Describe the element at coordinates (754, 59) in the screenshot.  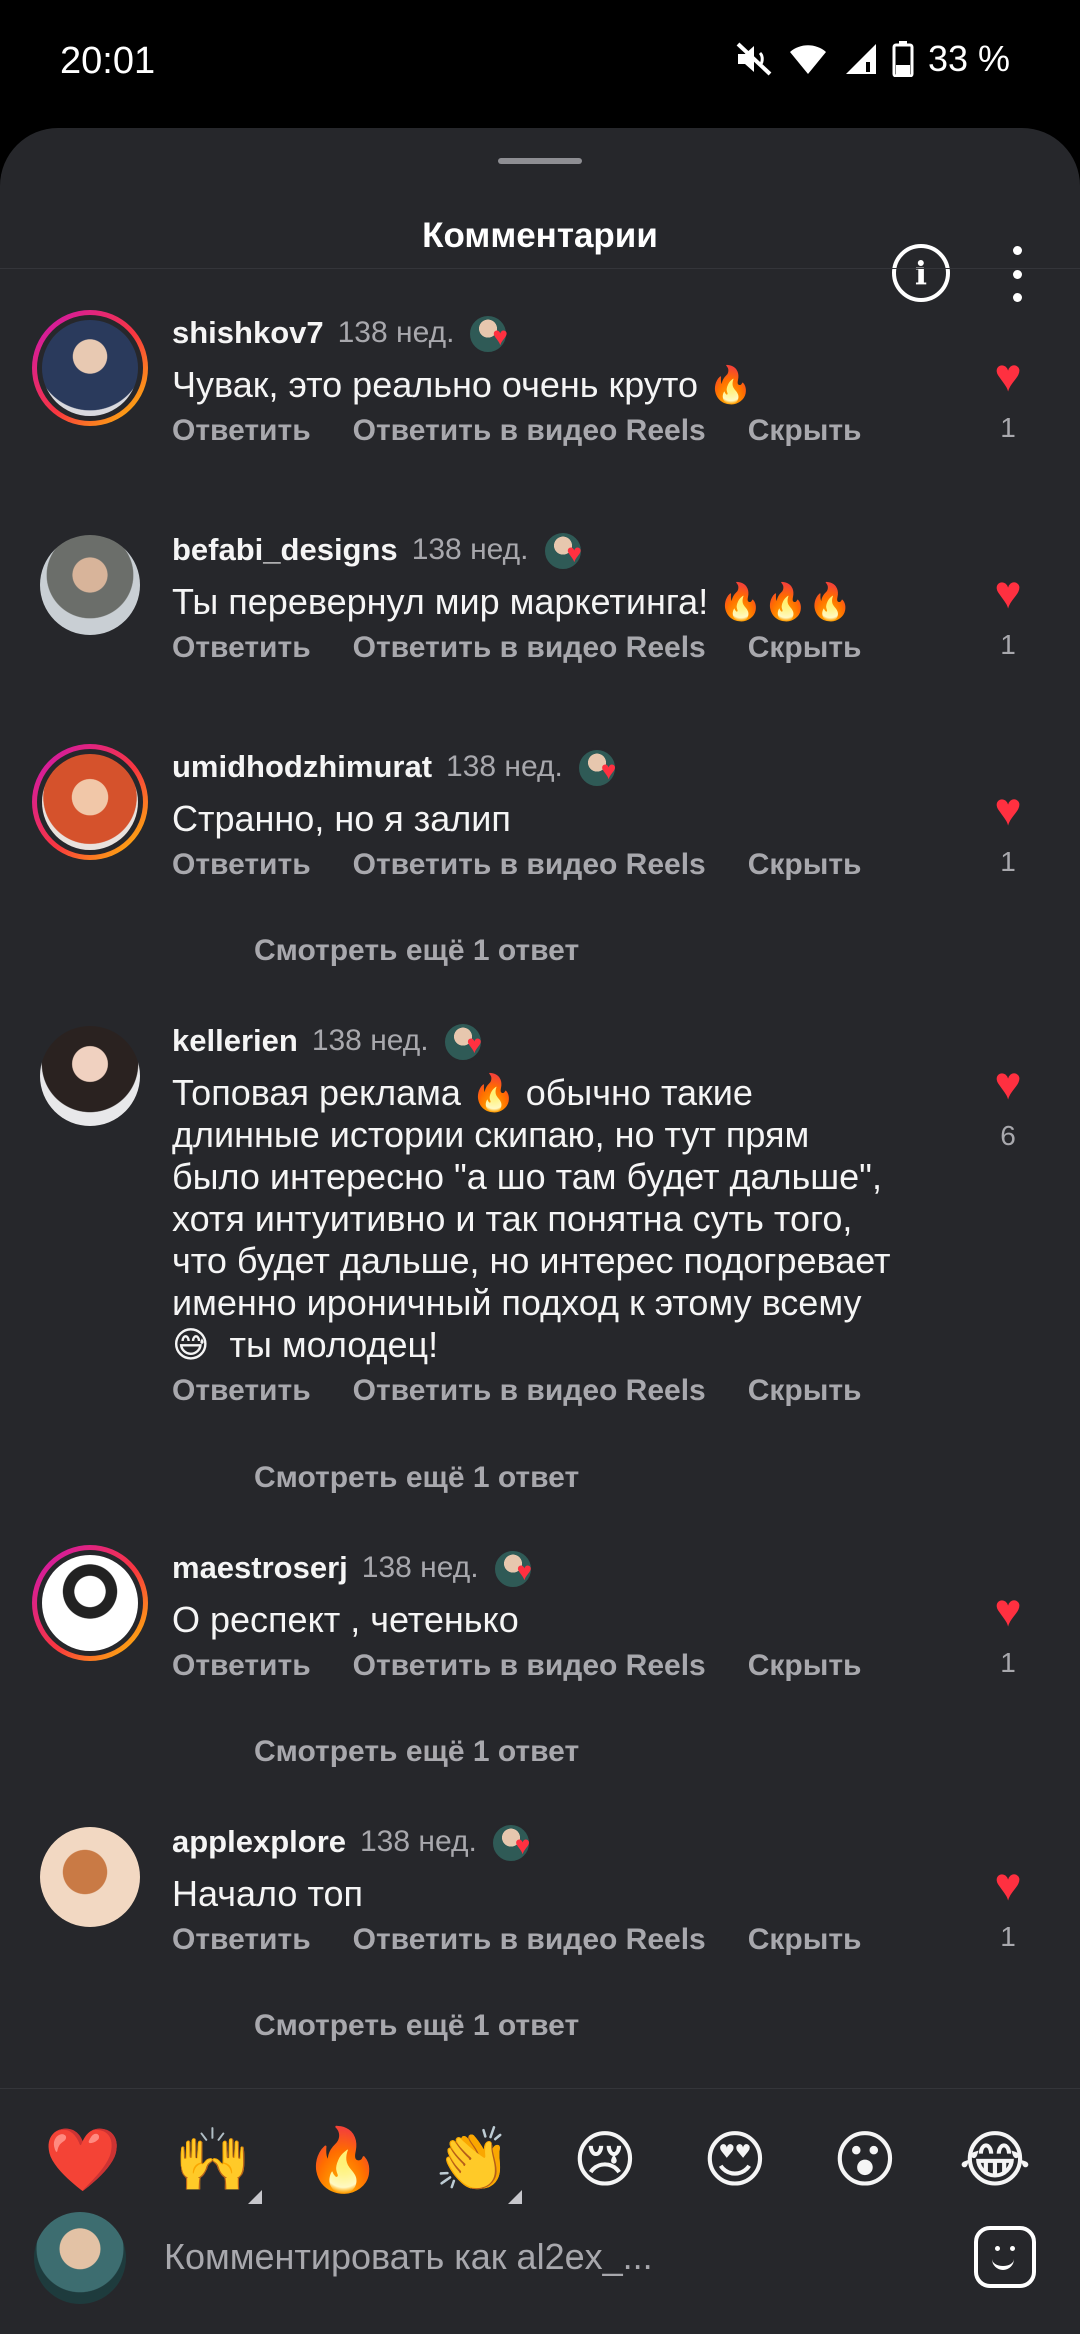
I see `mute-icon` at that location.